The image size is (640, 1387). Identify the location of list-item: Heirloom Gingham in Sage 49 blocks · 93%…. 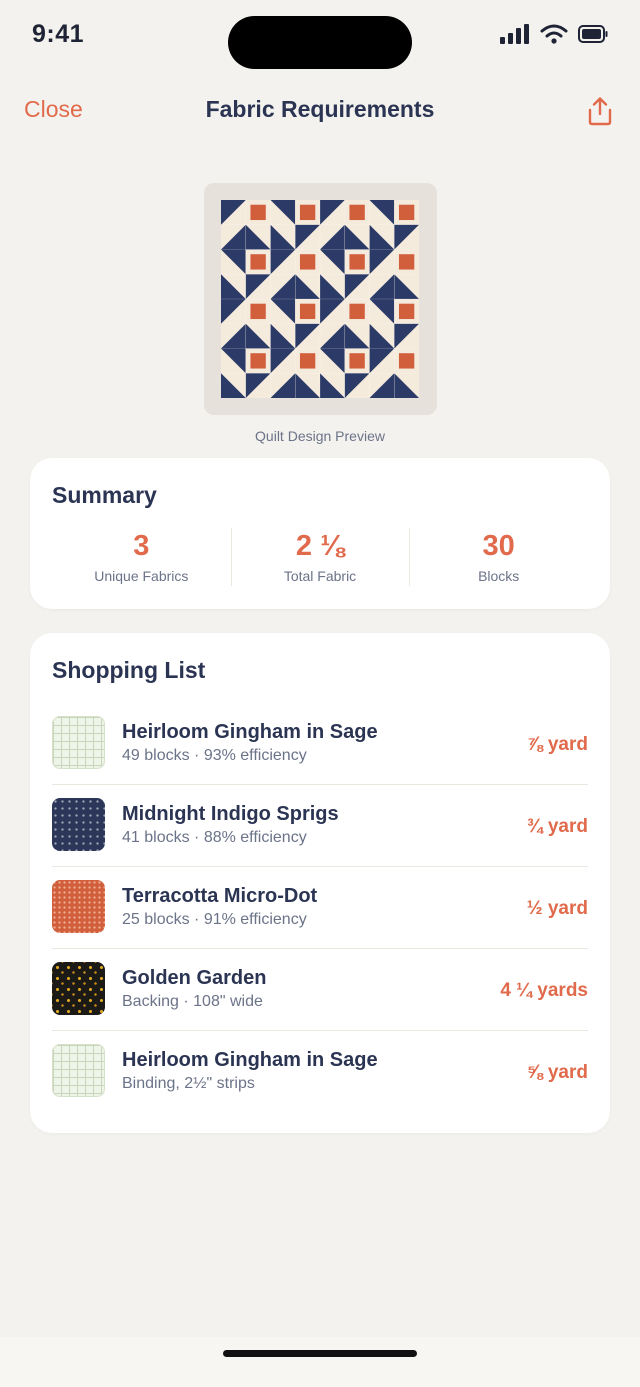
(320, 744).